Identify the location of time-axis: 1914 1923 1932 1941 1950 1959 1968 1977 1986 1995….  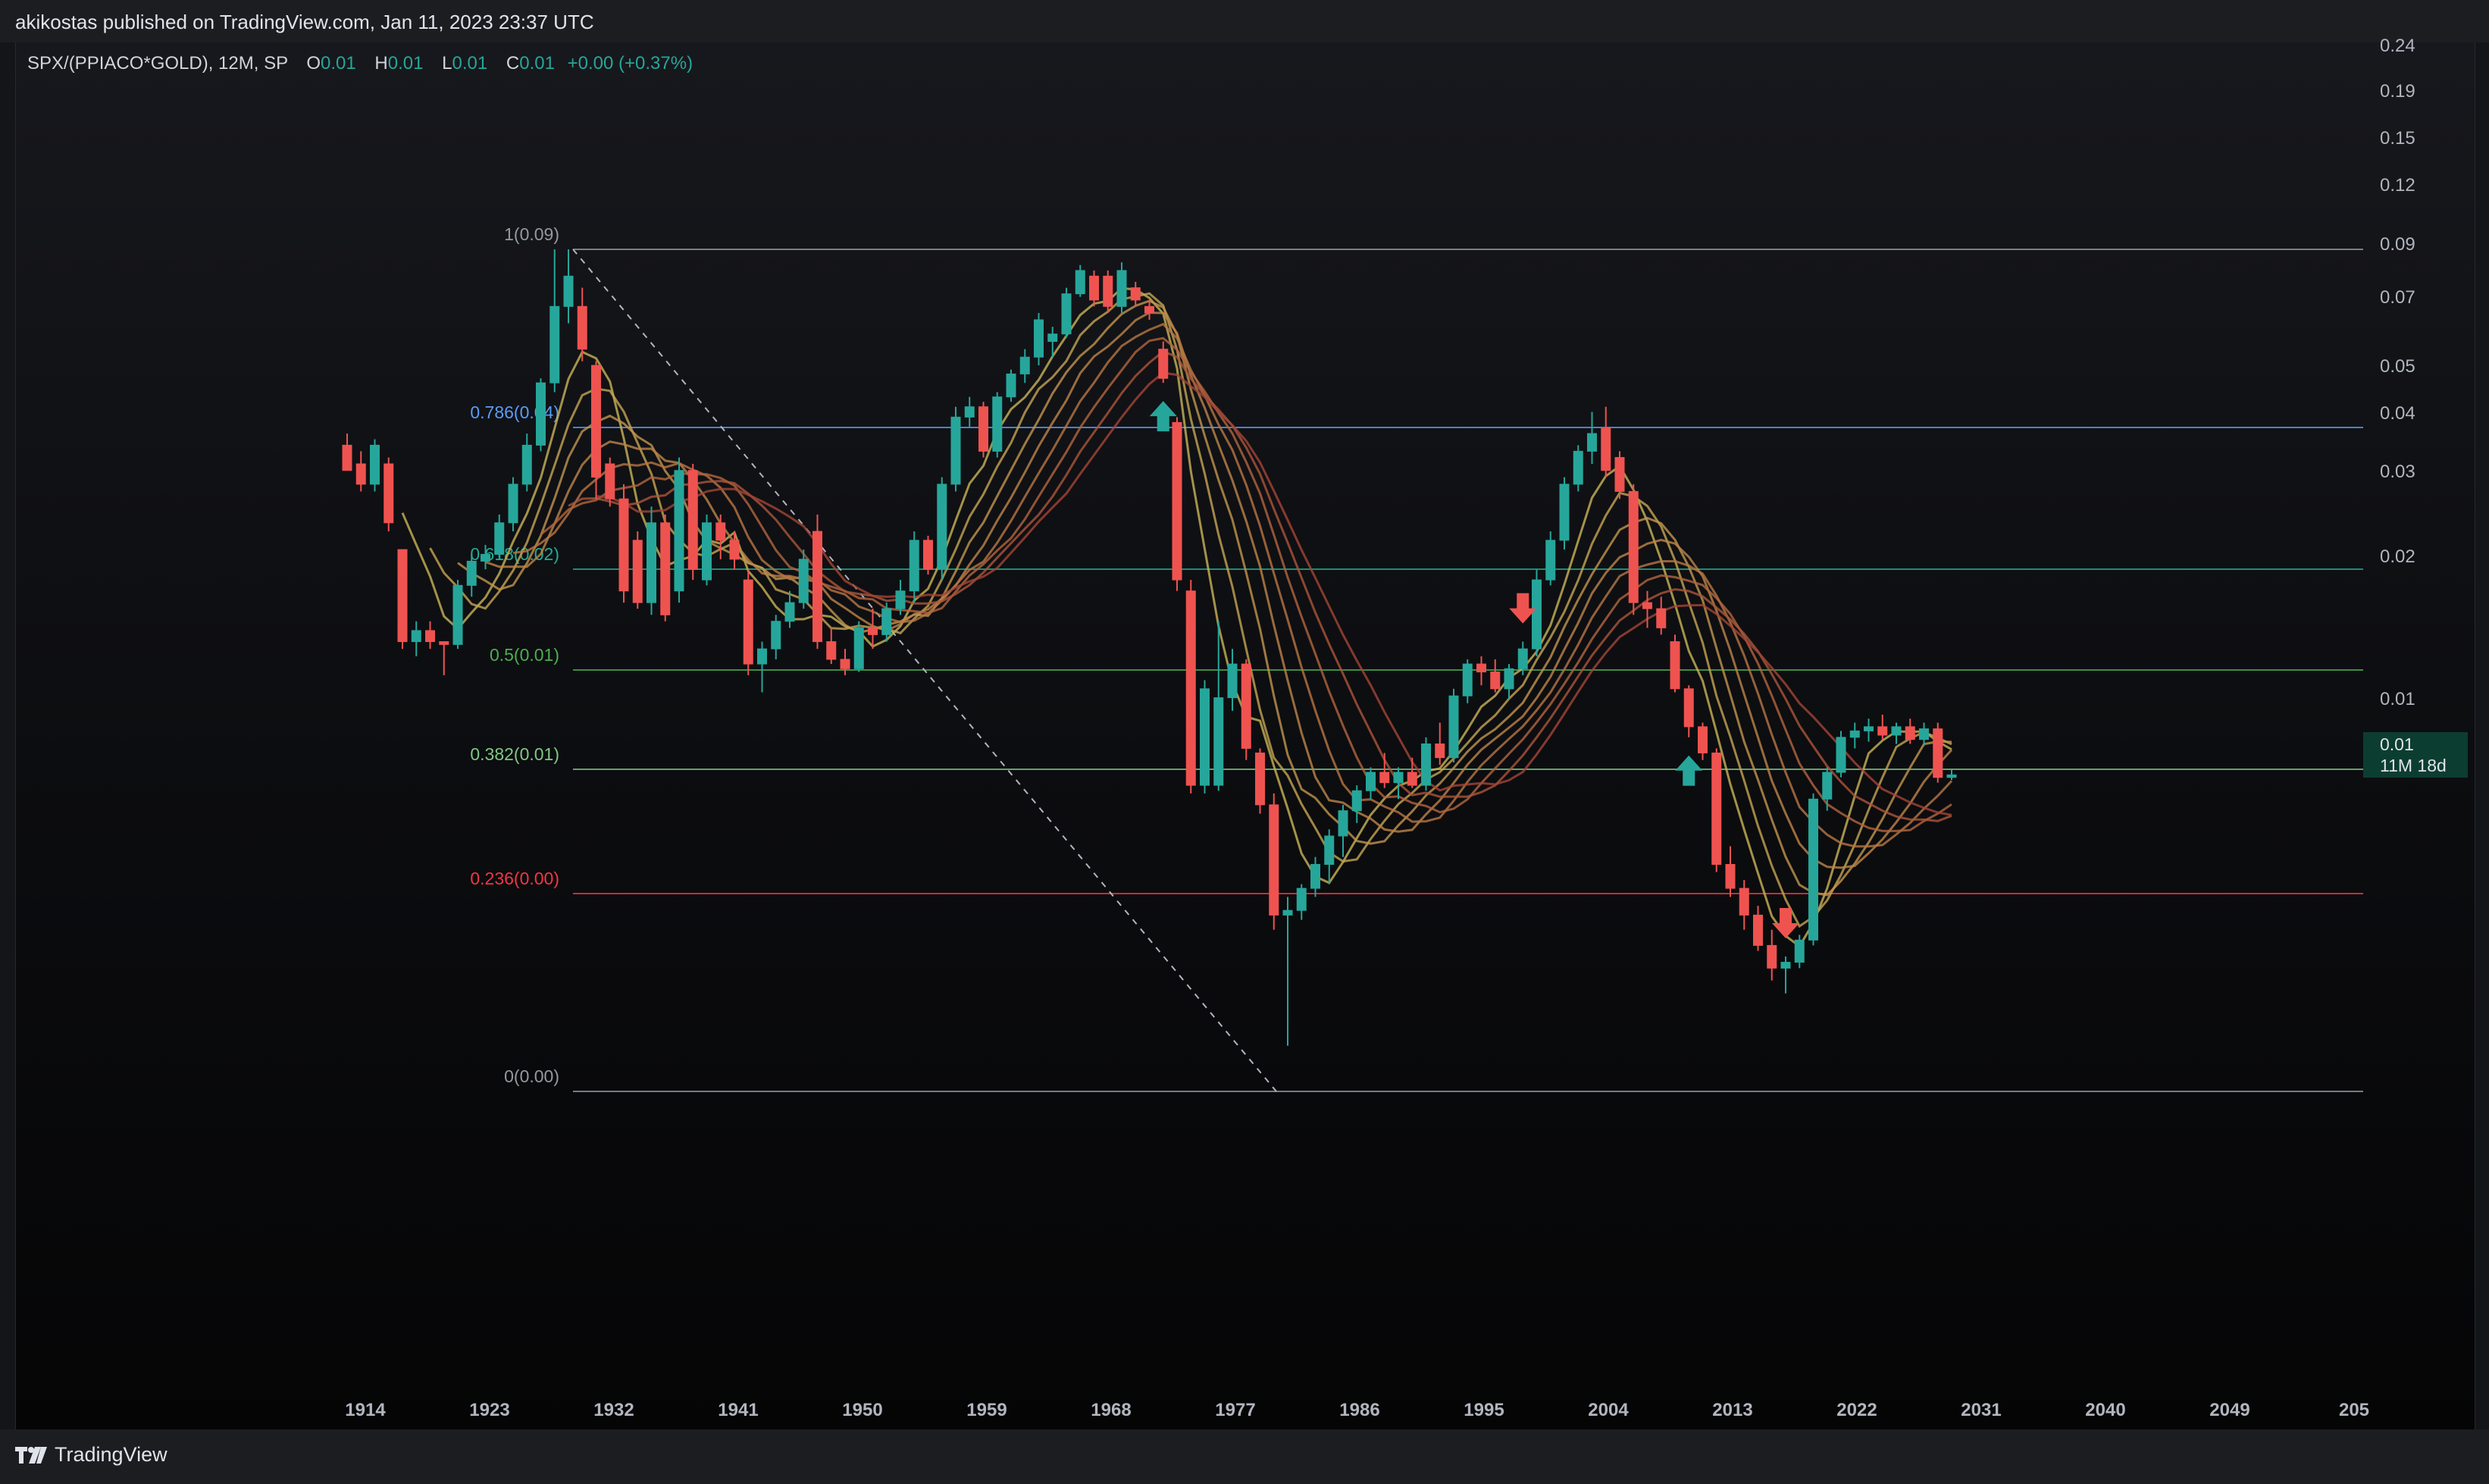
(1357, 1410).